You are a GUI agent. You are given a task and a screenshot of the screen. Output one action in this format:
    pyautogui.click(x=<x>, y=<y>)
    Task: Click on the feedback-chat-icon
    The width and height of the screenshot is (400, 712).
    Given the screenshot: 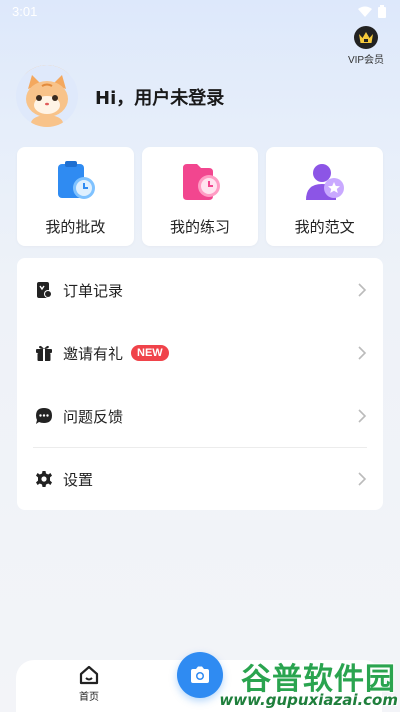 What is the action you would take?
    pyautogui.click(x=44, y=416)
    